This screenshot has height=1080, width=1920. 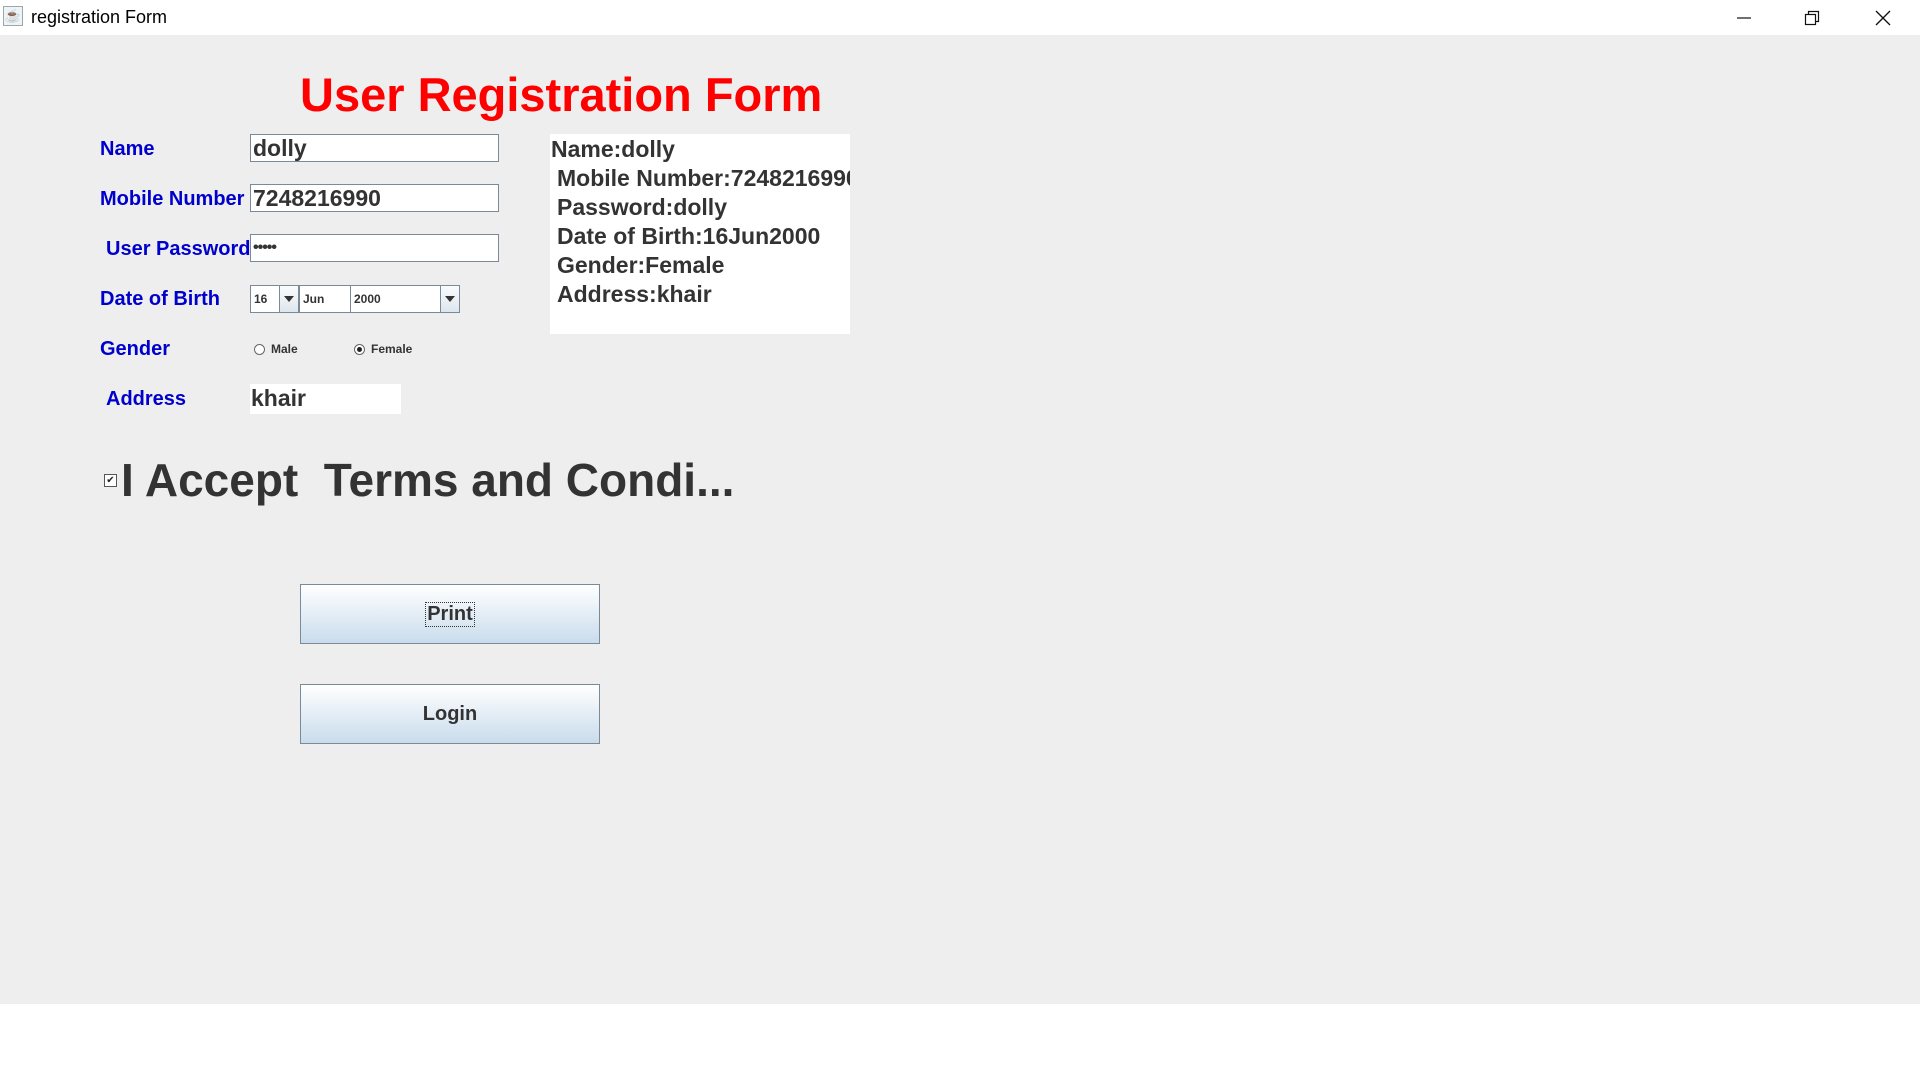 I want to click on output-line: Gender:Female, so click(x=641, y=265).